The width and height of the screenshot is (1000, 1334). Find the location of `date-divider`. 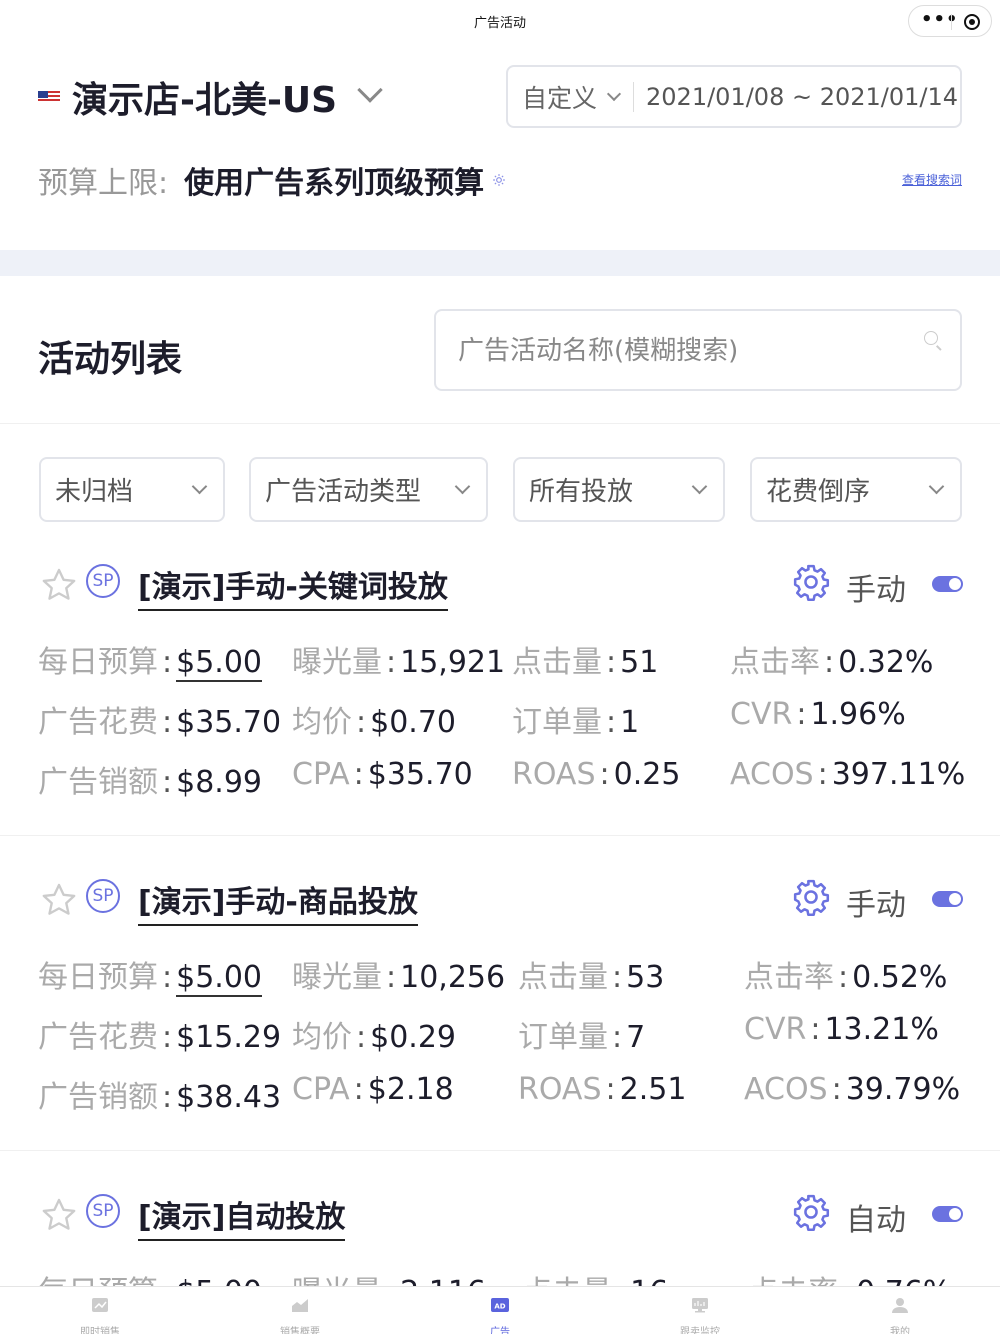

date-divider is located at coordinates (634, 96).